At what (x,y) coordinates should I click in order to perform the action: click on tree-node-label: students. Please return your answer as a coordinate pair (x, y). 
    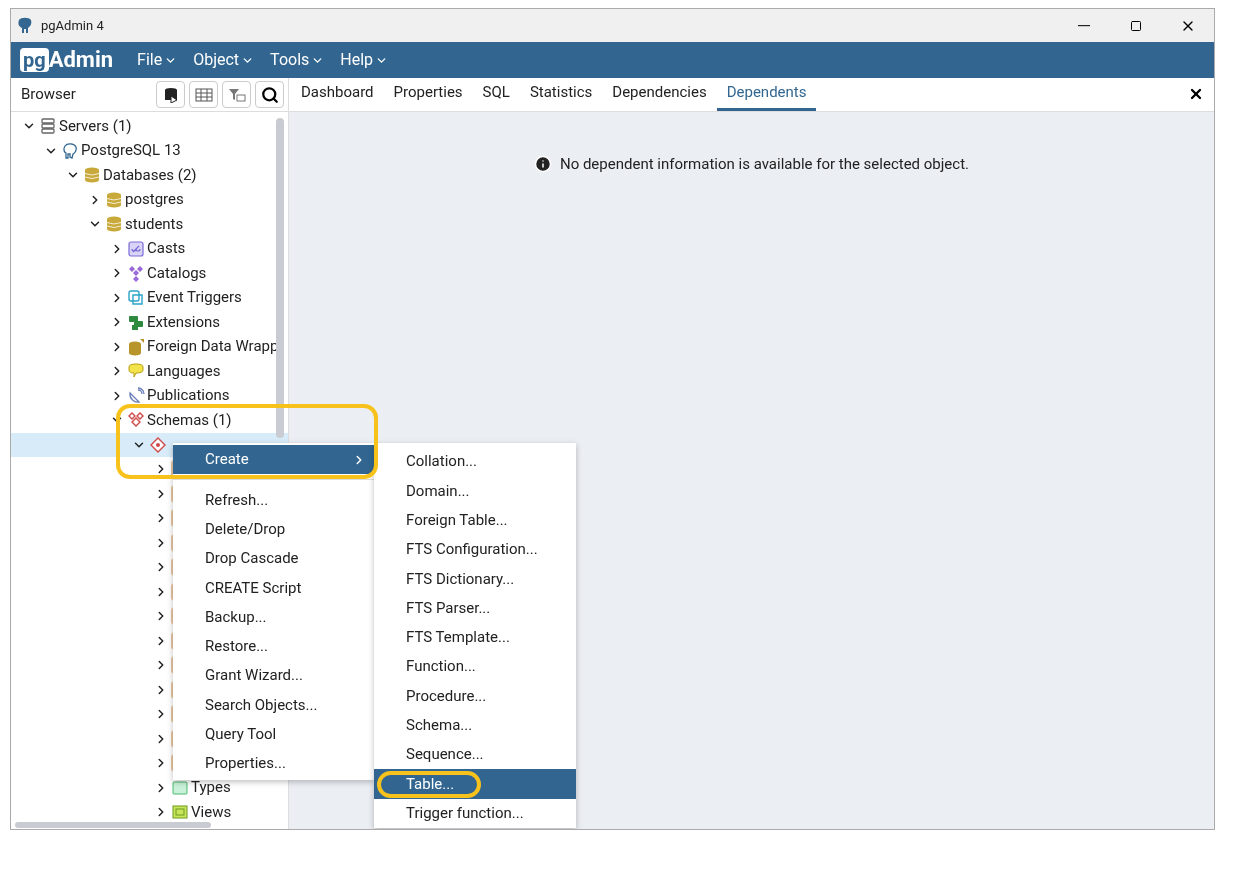
    Looking at the image, I should click on (154, 224).